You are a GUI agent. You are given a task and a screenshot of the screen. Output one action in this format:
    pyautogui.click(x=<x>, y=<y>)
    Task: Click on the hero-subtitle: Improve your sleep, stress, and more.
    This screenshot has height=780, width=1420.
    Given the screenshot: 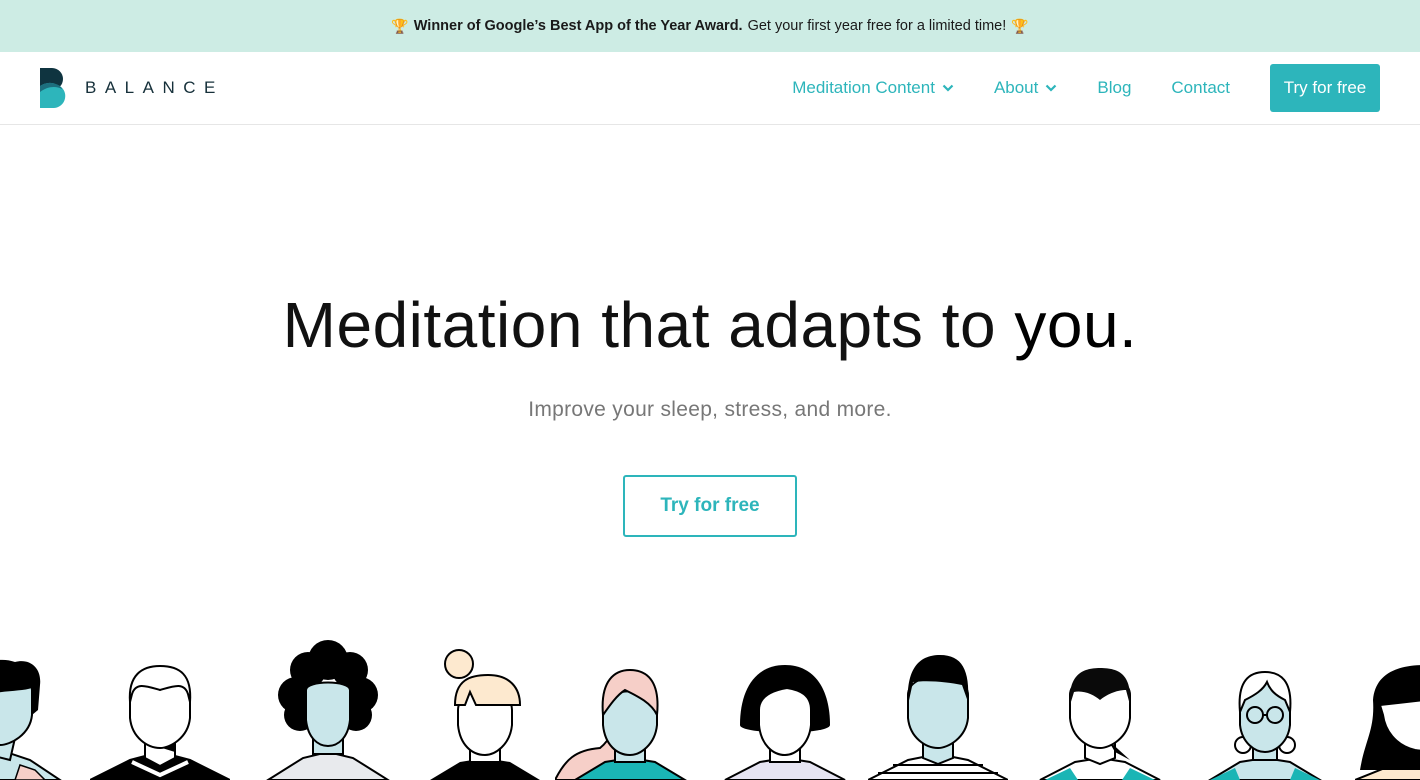 What is the action you would take?
    pyautogui.click(x=710, y=409)
    